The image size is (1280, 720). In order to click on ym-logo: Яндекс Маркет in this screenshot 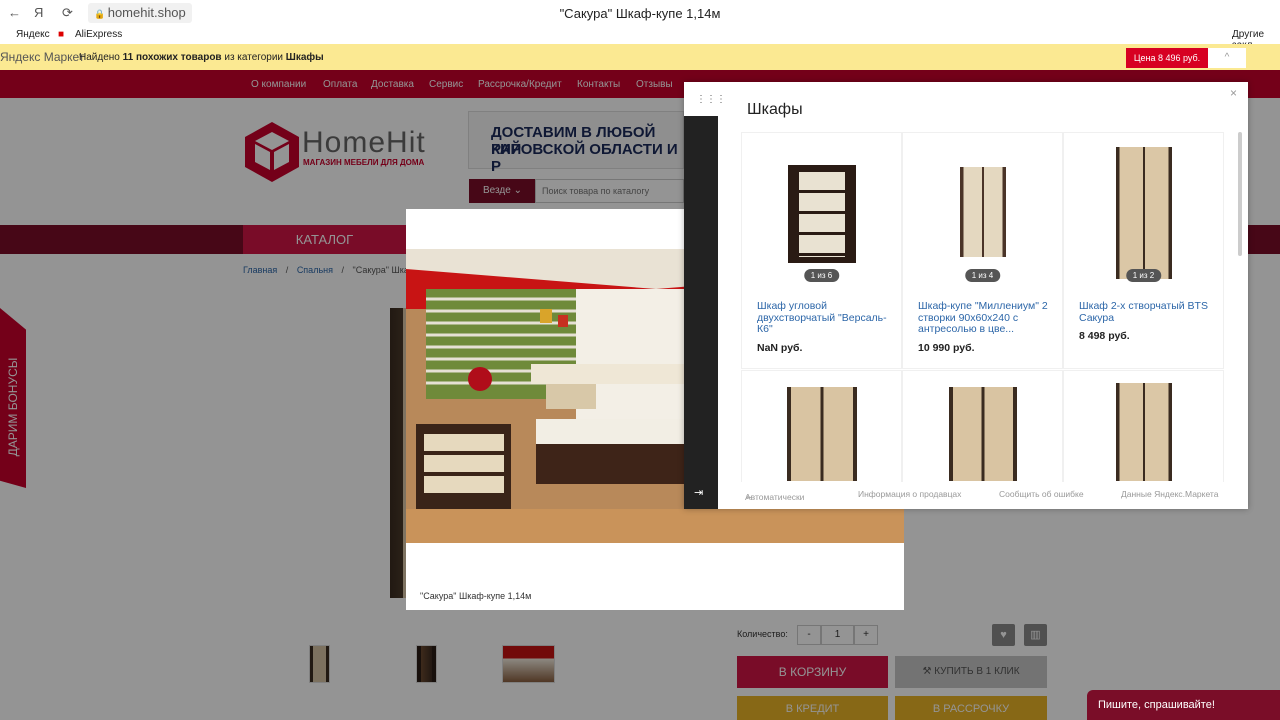, I will do `click(42, 57)`.